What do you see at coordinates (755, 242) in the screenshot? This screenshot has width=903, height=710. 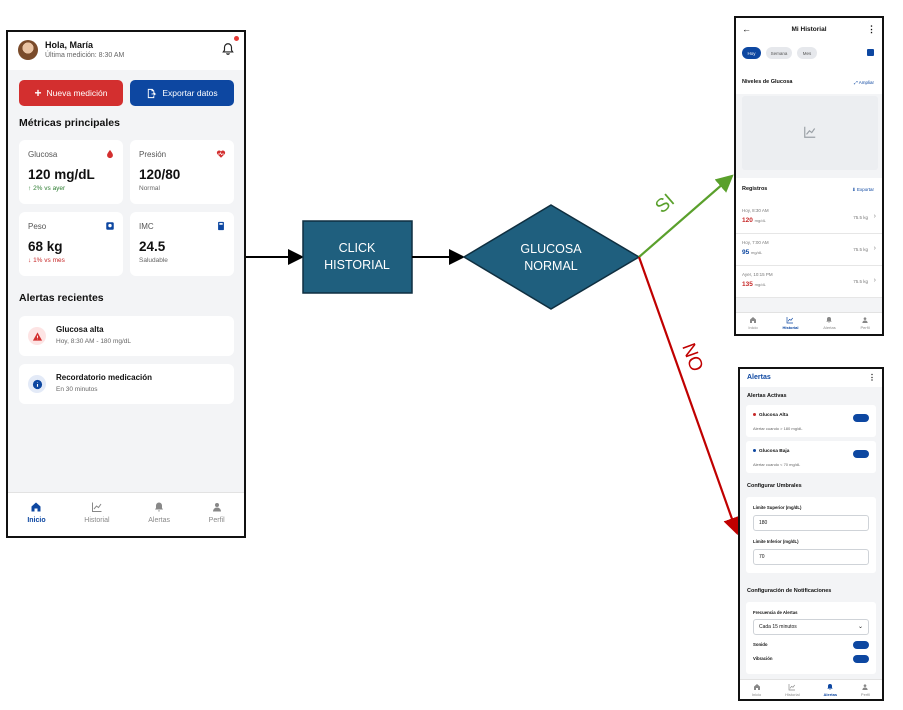 I see `record-time: Hoy, 7:00 AM` at bounding box center [755, 242].